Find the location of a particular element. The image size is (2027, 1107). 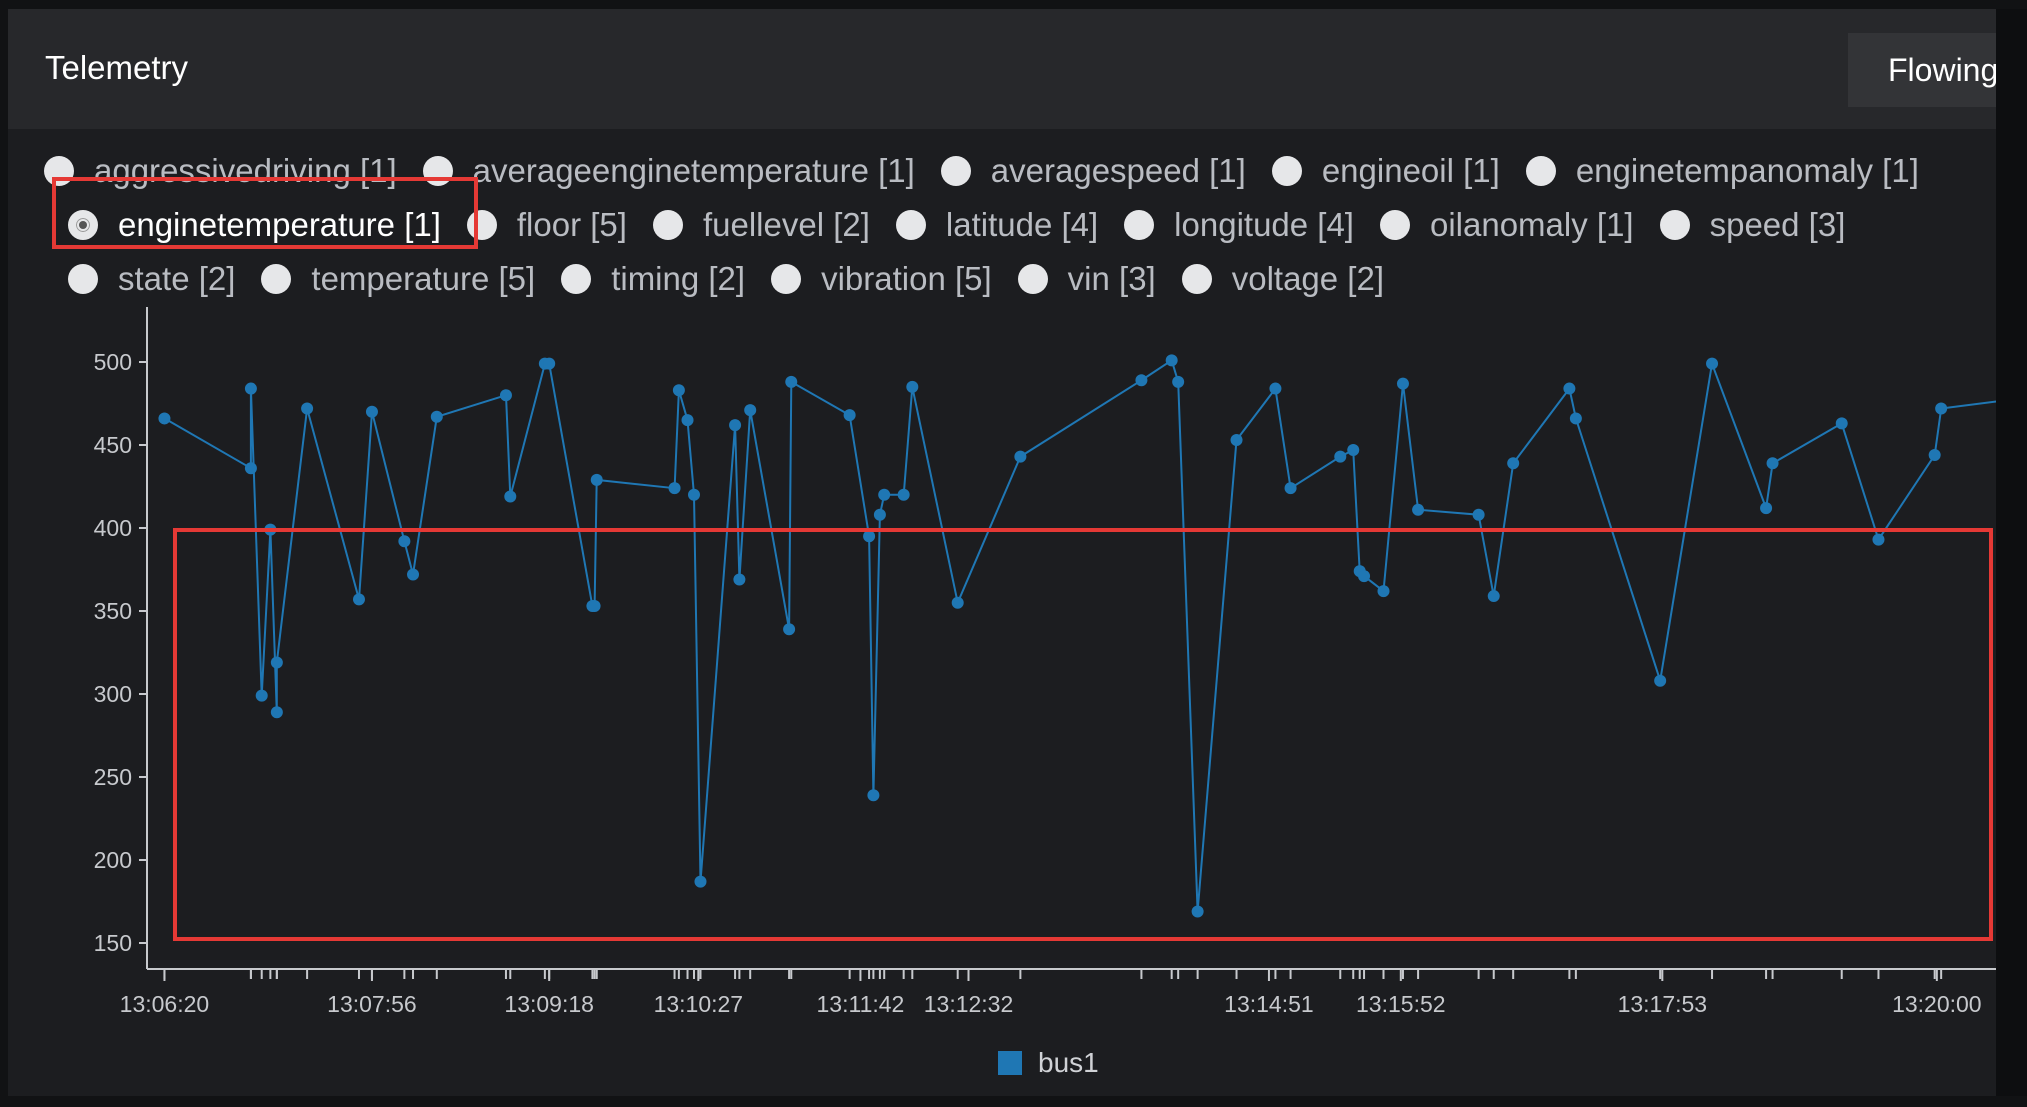

y-tick-label: 150 is located at coordinates (113, 943).